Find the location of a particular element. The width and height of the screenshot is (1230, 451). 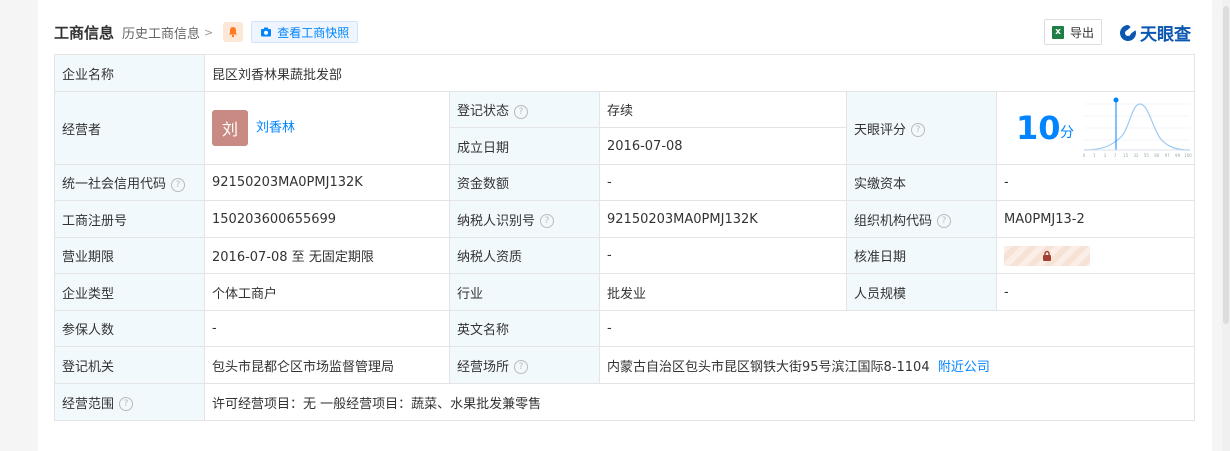

score-unit: 分 is located at coordinates (1067, 133).